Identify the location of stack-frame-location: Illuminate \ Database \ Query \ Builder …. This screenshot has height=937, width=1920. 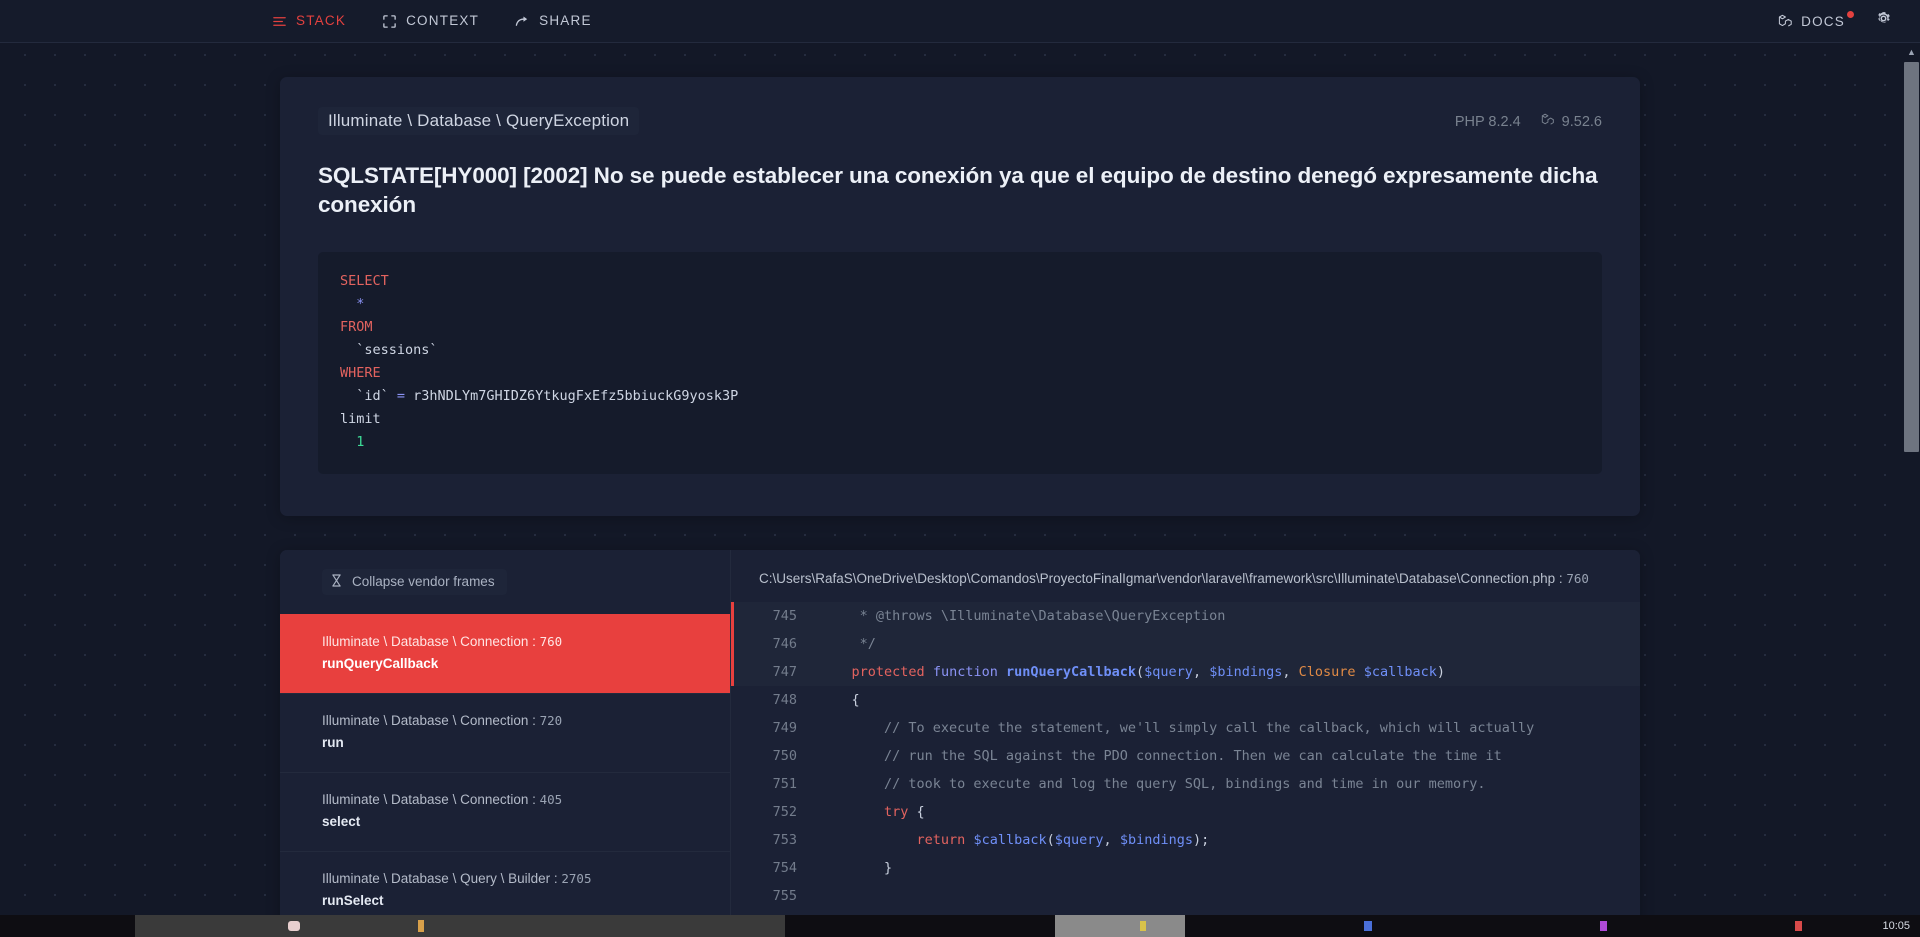
(514, 879).